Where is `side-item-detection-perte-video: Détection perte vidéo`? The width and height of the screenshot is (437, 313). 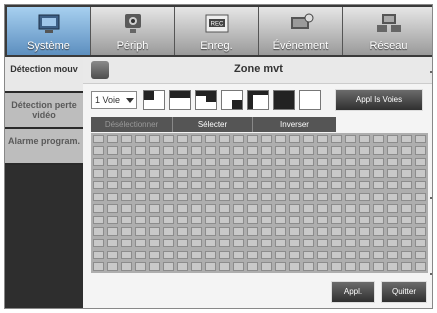
side-item-detection-perte-video: Détection perte vidéo is located at coordinates (44, 111).